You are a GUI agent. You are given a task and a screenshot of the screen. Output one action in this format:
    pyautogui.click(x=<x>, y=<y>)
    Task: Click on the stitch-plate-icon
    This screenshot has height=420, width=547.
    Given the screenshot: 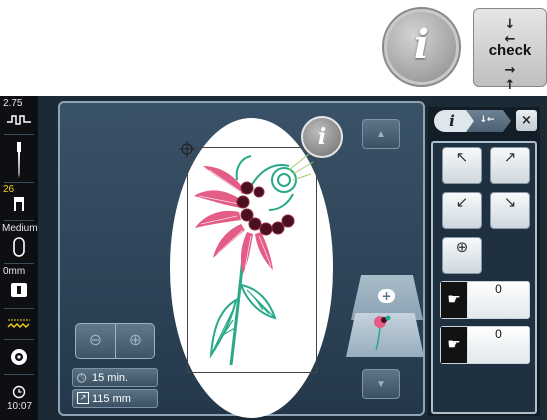 What is the action you would take?
    pyautogui.click(x=19, y=290)
    